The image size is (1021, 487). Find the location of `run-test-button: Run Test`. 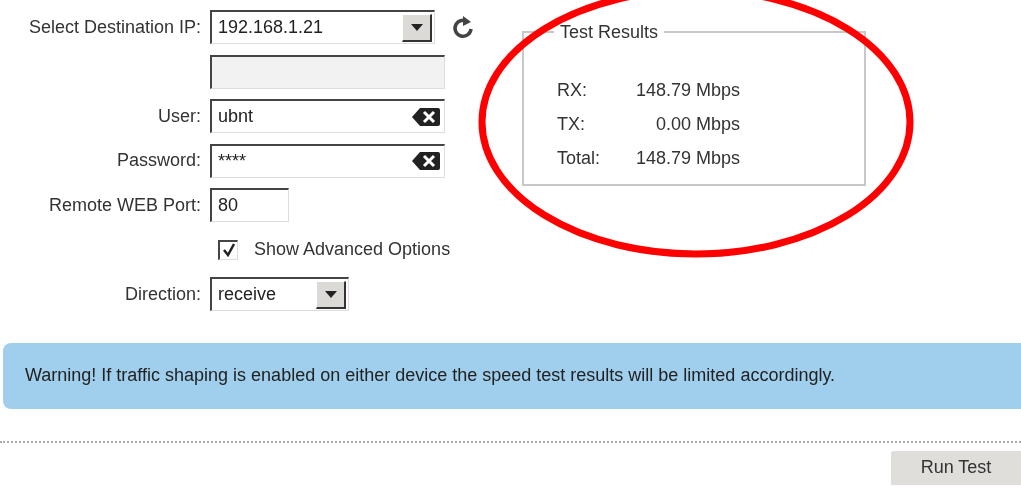

run-test-button: Run Test is located at coordinates (956, 467).